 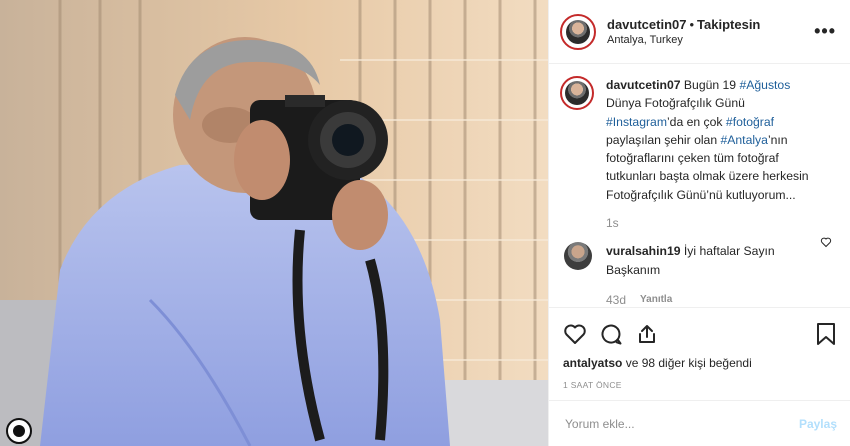 I want to click on caption-avatar, so click(x=577, y=93).